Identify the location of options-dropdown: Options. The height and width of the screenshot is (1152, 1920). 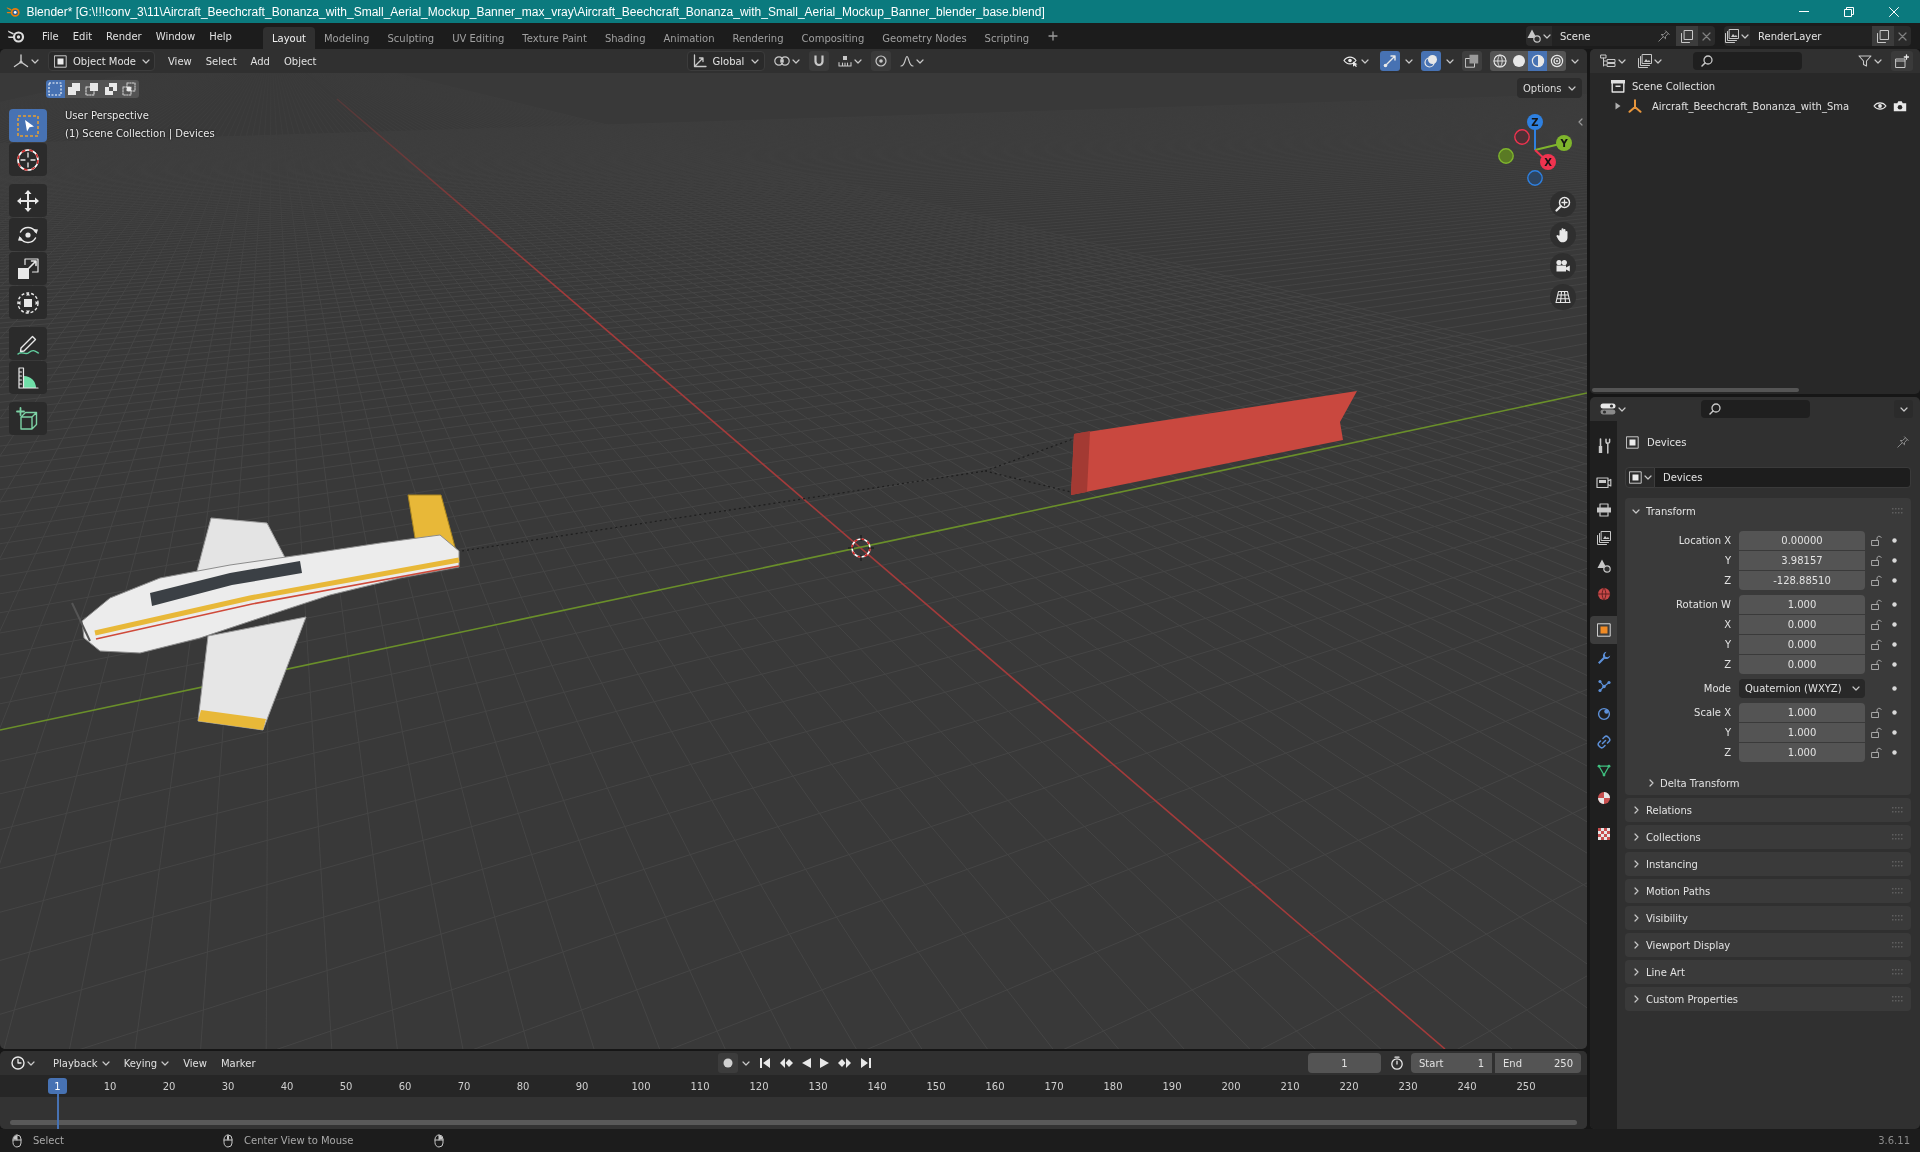
(1549, 88).